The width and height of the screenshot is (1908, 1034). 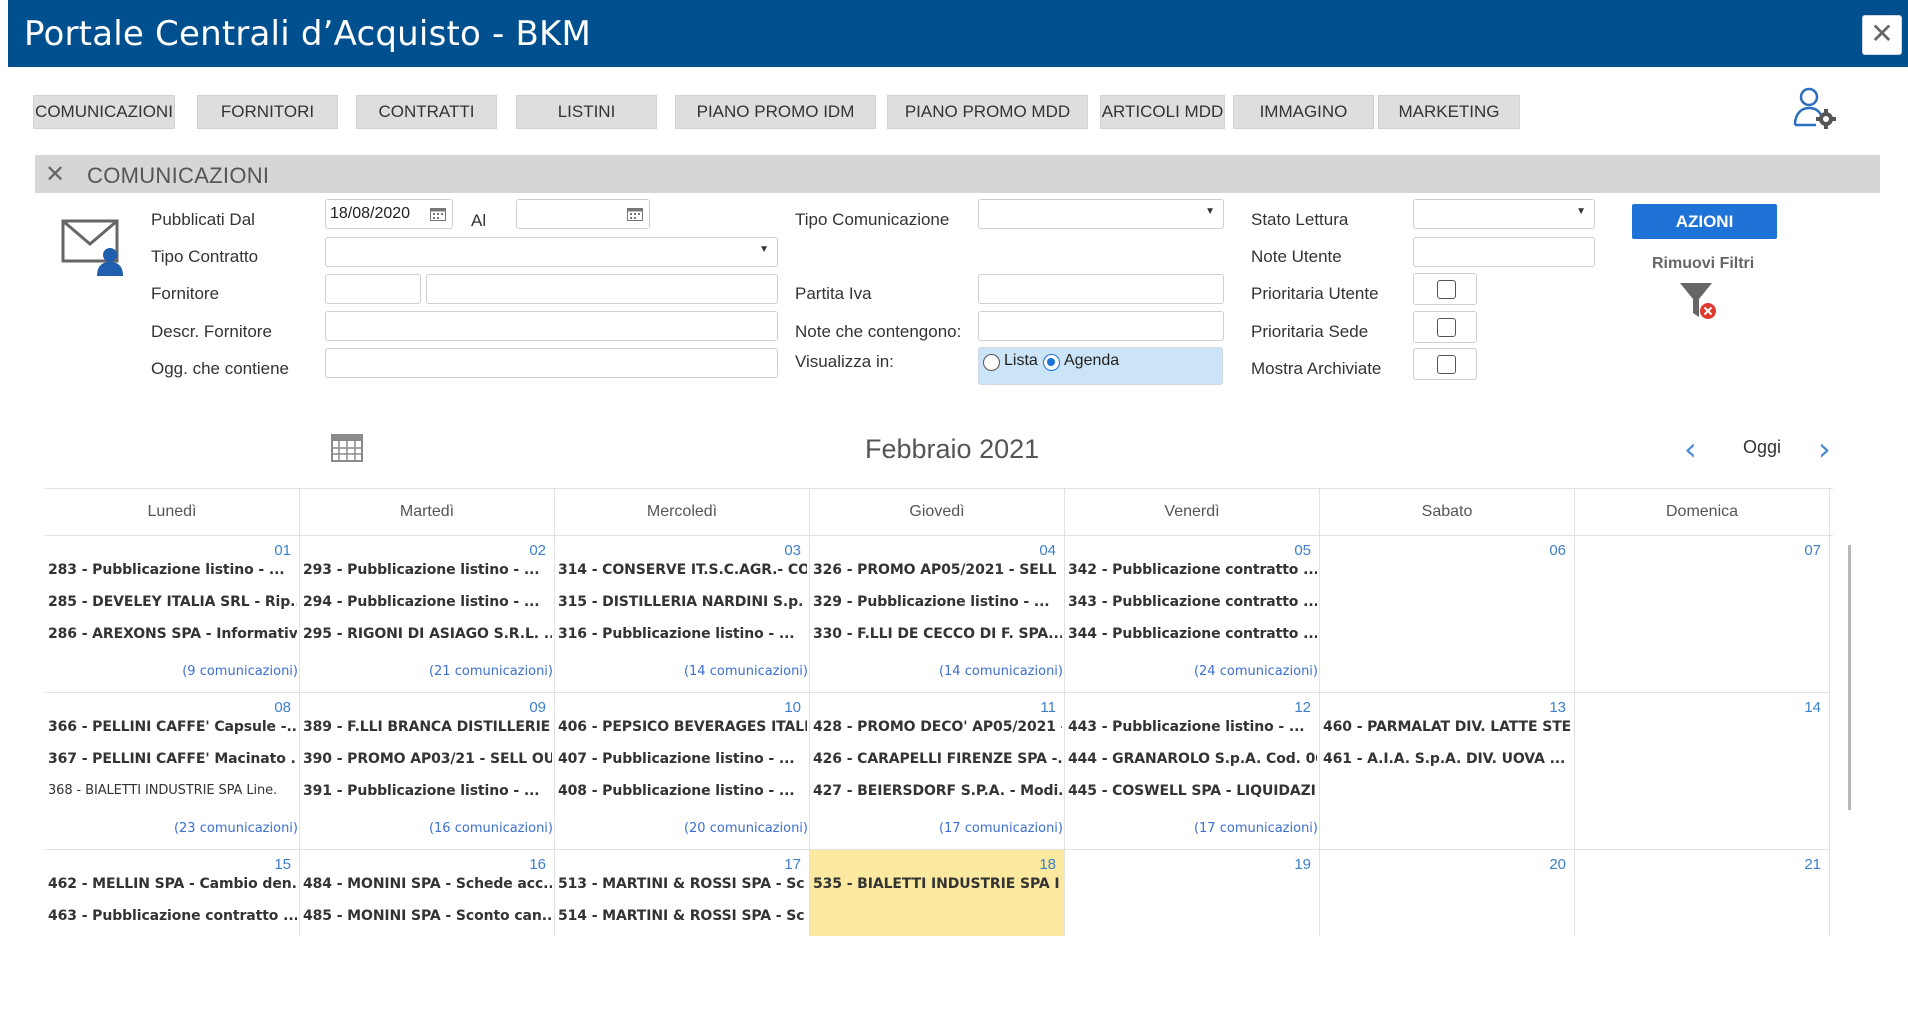 What do you see at coordinates (1504, 252) in the screenshot?
I see `note-utente-field` at bounding box center [1504, 252].